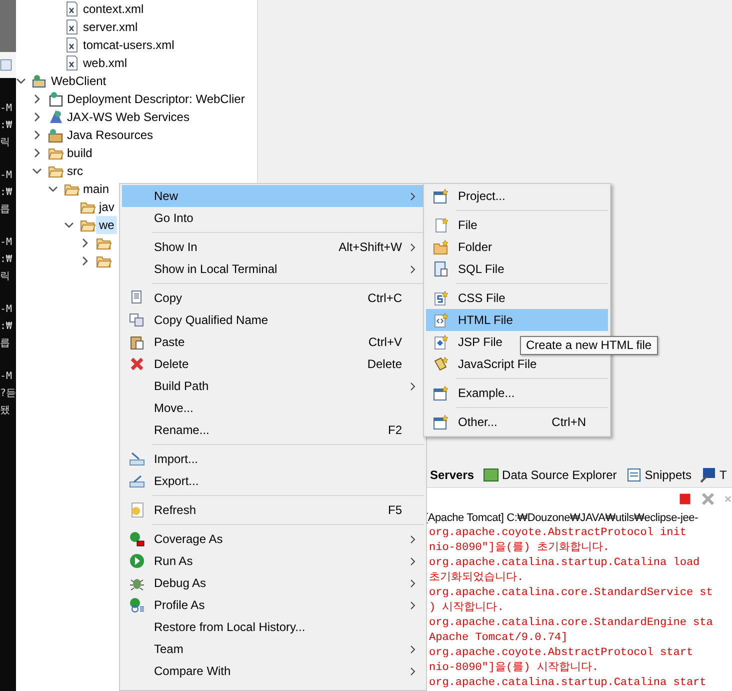 The image size is (732, 691). What do you see at coordinates (56, 99) in the screenshot?
I see `descriptor-icon` at bounding box center [56, 99].